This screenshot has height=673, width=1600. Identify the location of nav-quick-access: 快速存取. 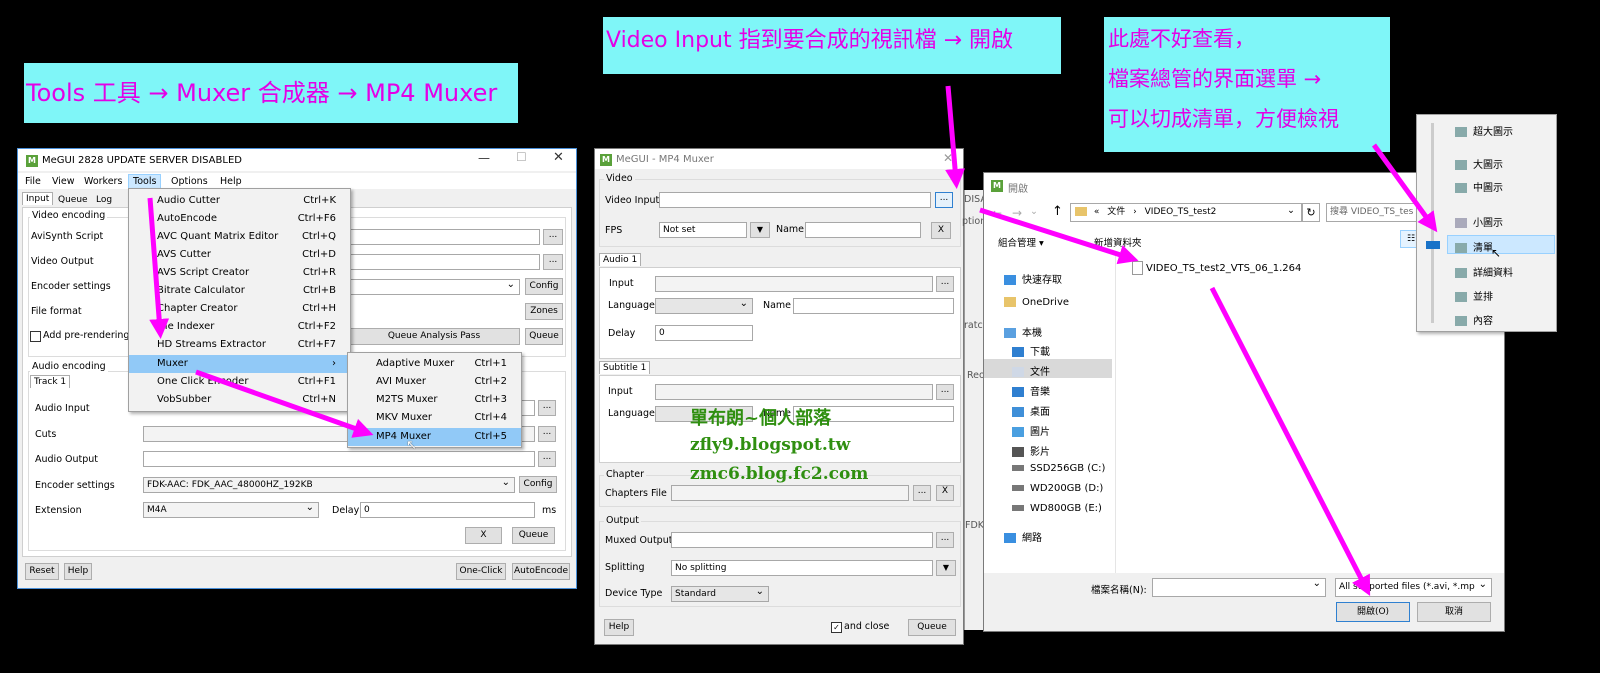
(1033, 278).